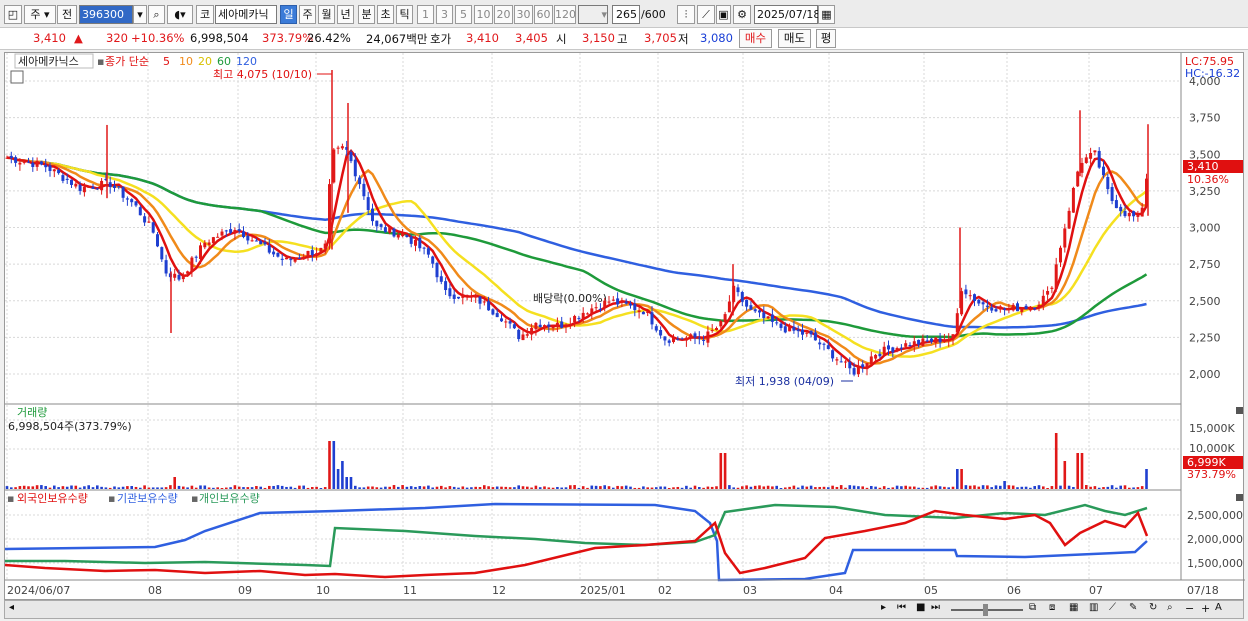  I want to click on trend-icon: ⟋, so click(1112, 607).